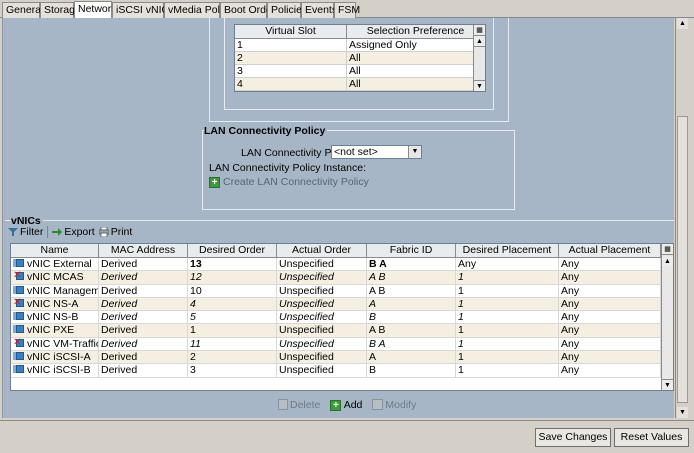 The width and height of the screenshot is (694, 453). What do you see at coordinates (411, 317) in the screenshot?
I see `cell-fabric-id: B` at bounding box center [411, 317].